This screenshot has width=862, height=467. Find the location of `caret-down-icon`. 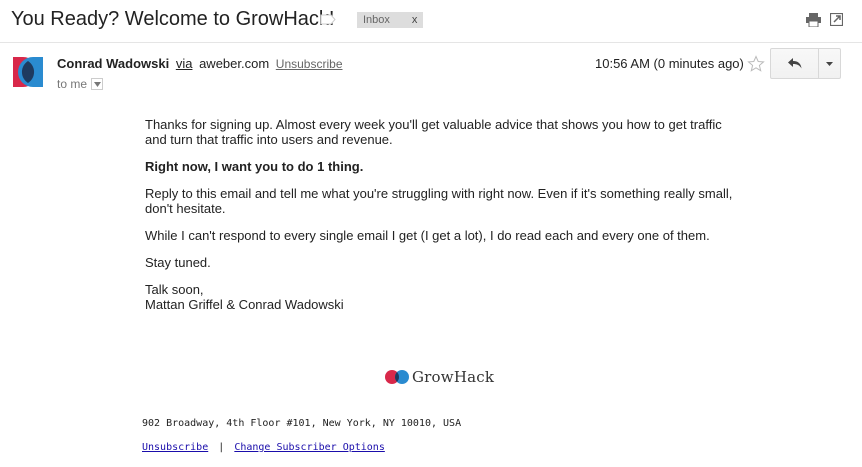

caret-down-icon is located at coordinates (97, 84).